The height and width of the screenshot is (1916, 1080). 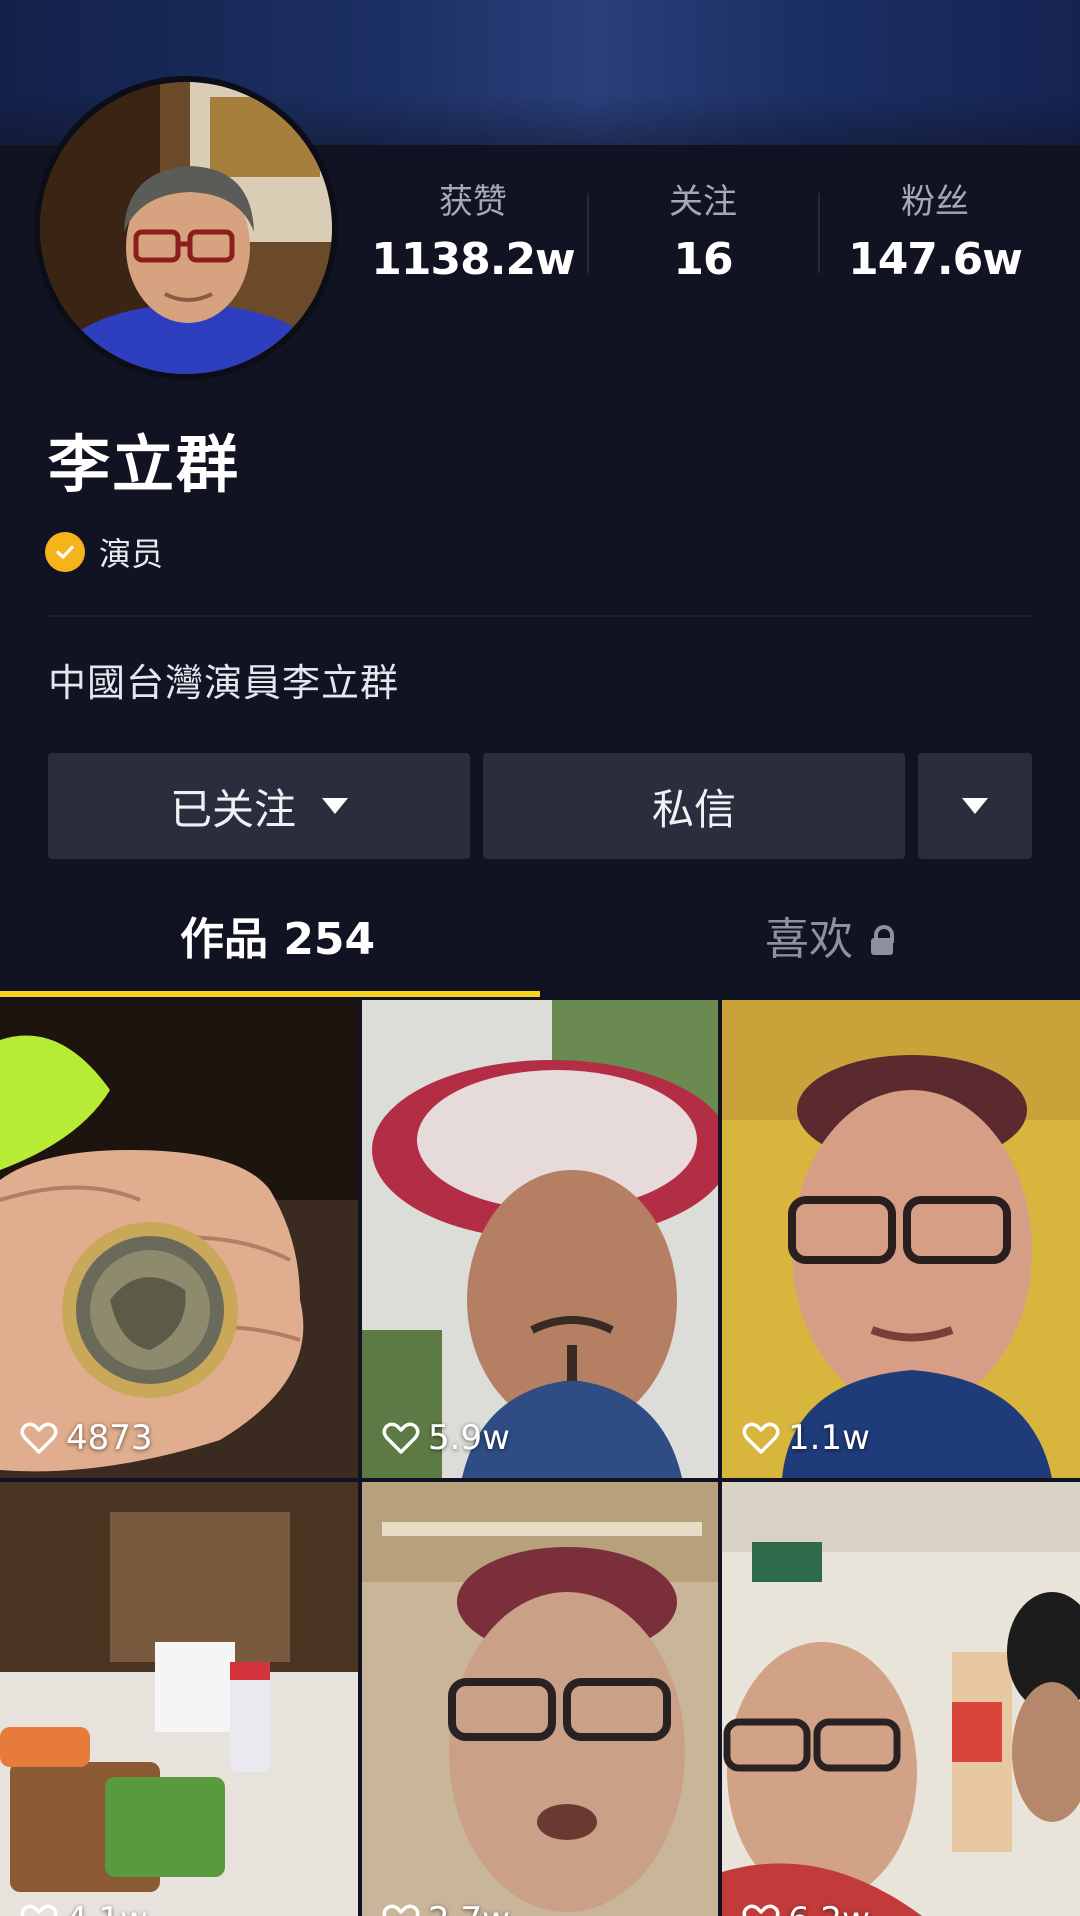 I want to click on like-count: 4873, so click(x=86, y=1438).